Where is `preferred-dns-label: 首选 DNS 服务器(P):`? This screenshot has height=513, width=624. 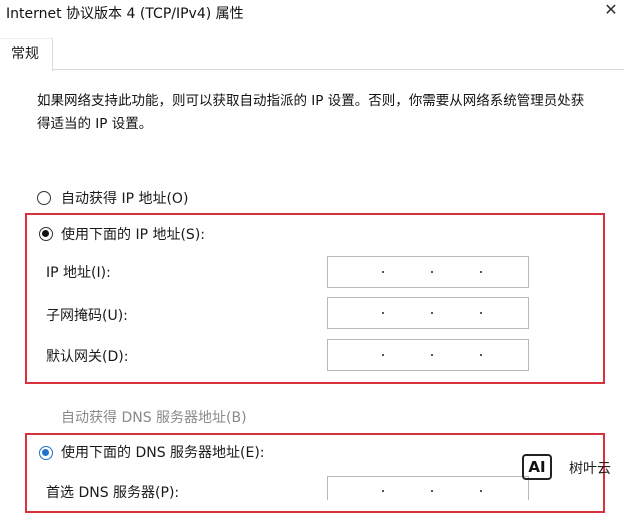
preferred-dns-label: 首选 DNS 服务器(P): is located at coordinates (113, 493).